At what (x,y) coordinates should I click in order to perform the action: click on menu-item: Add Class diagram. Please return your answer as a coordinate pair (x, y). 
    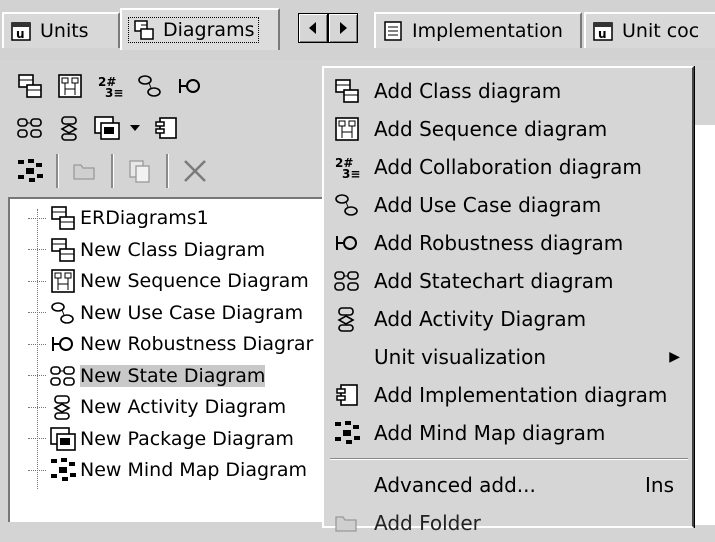
    Looking at the image, I should click on (508, 91).